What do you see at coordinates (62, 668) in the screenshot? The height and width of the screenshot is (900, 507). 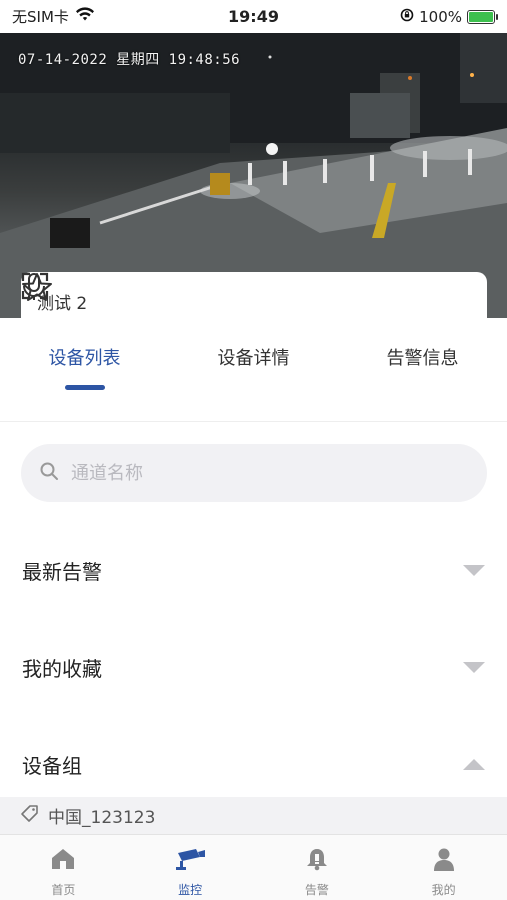 I see `section-title: 我的收藏` at bounding box center [62, 668].